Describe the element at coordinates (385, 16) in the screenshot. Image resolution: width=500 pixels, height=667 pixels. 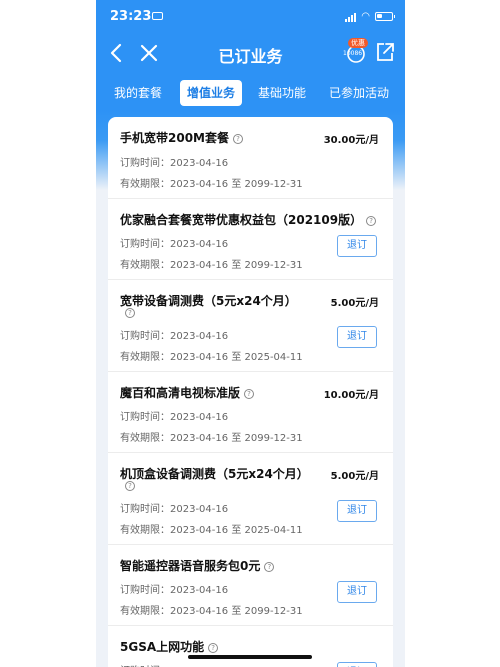
I see `battery-icon` at that location.